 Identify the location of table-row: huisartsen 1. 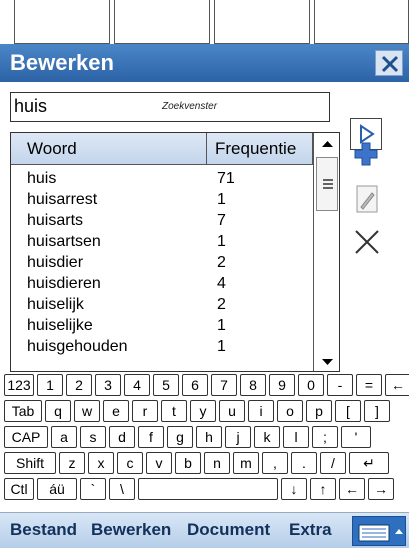
(161, 241).